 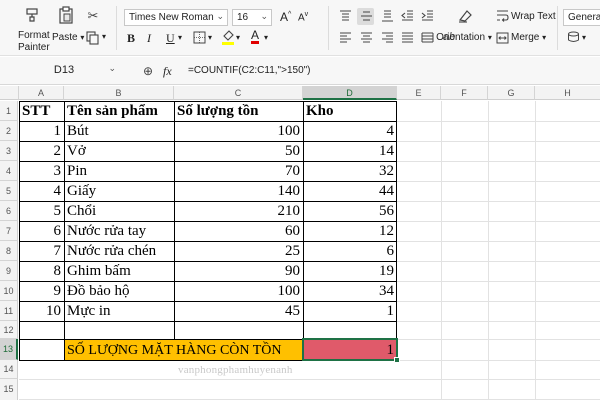 I want to click on decrease-indent-icon, so click(x=407, y=17).